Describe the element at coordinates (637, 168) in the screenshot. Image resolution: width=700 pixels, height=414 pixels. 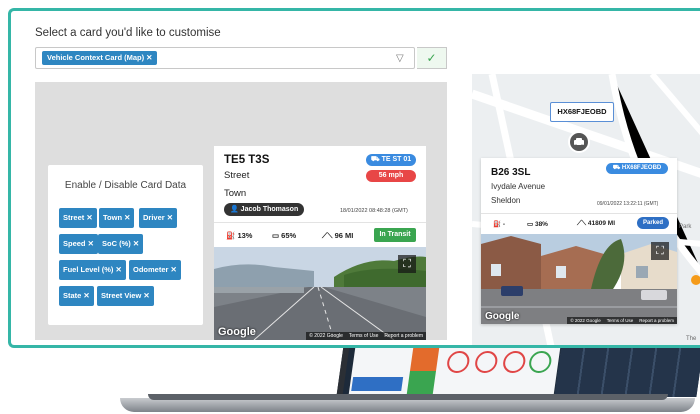
I see `vehicle-group-badge: ⛟ HX68FJEOBD` at that location.